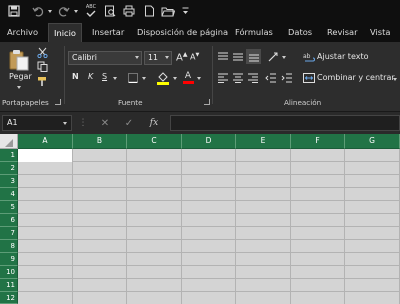 This screenshot has height=304, width=400. What do you see at coordinates (253, 56) in the screenshot?
I see `align-bottom-icon` at bounding box center [253, 56].